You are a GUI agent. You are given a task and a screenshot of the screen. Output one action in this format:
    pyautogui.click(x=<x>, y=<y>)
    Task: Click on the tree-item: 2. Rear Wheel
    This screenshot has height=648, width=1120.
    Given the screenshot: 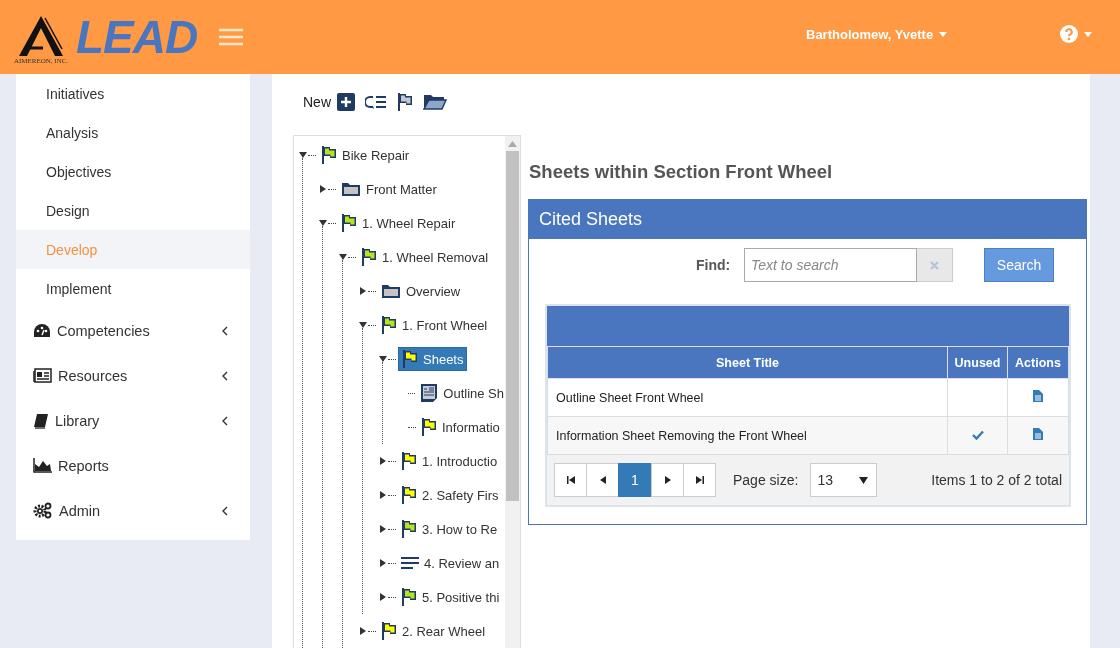 What is the action you would take?
    pyautogui.click(x=433, y=631)
    